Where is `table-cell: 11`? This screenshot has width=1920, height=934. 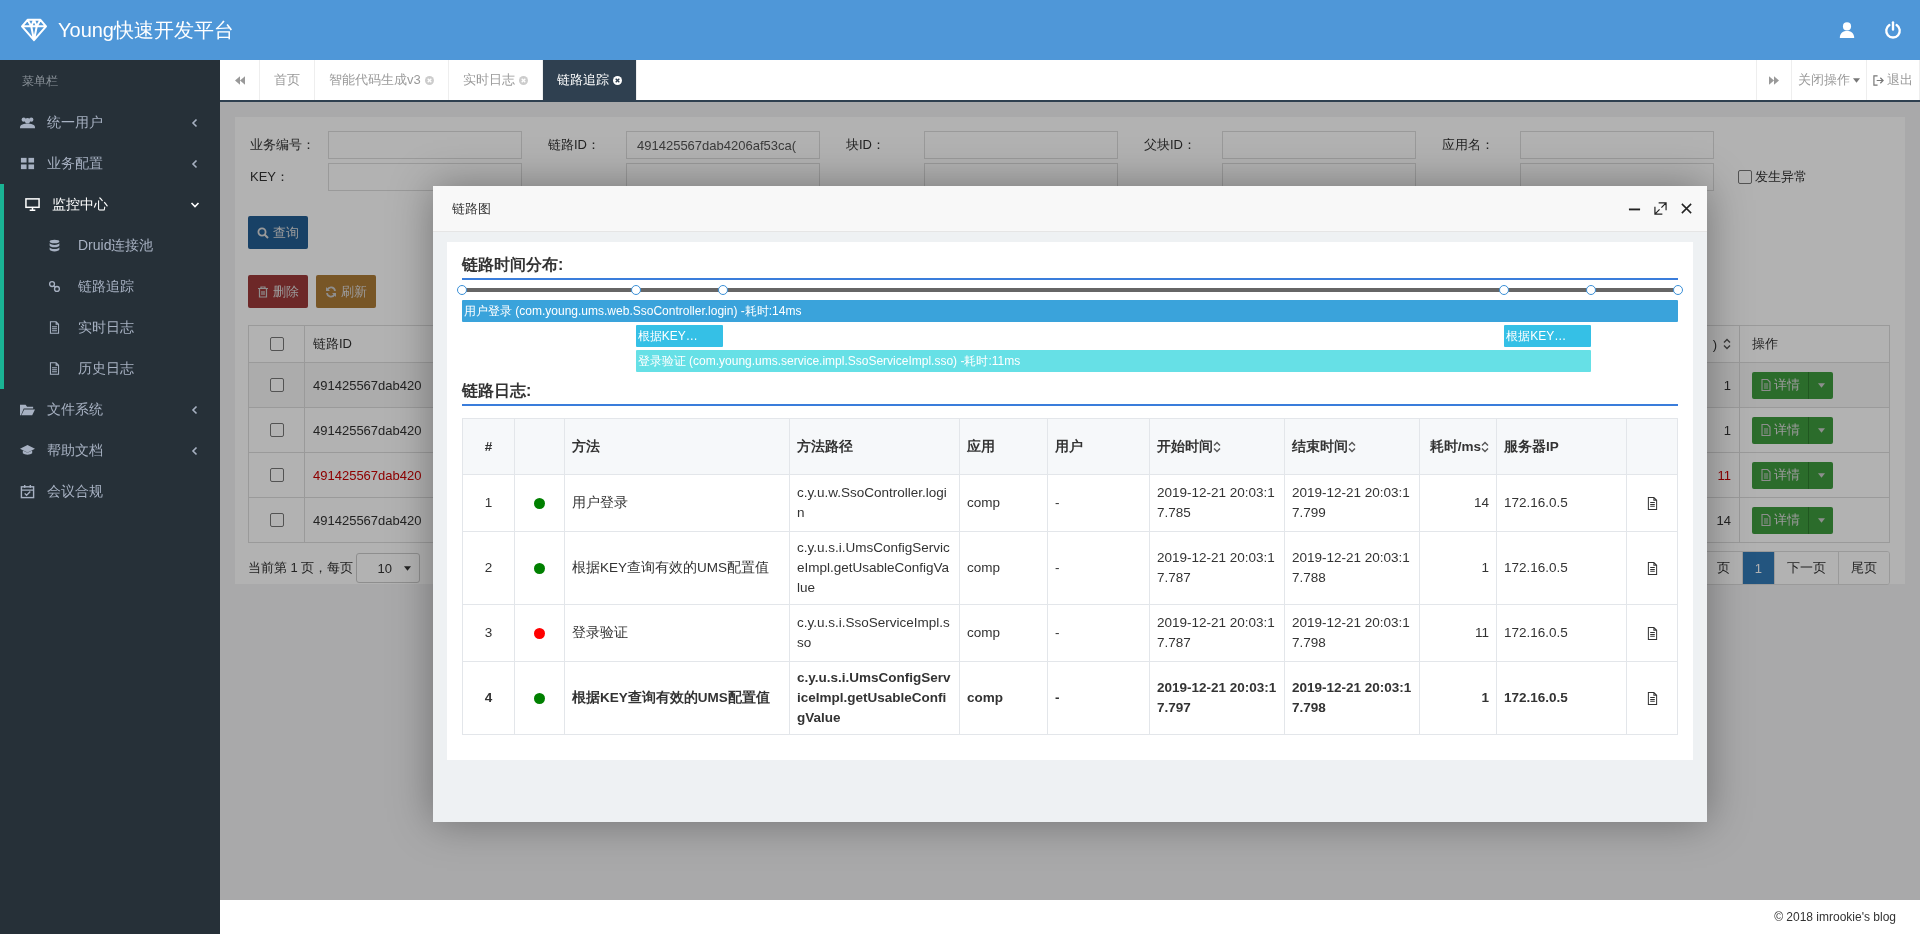
table-cell: 11 is located at coordinates (1458, 633).